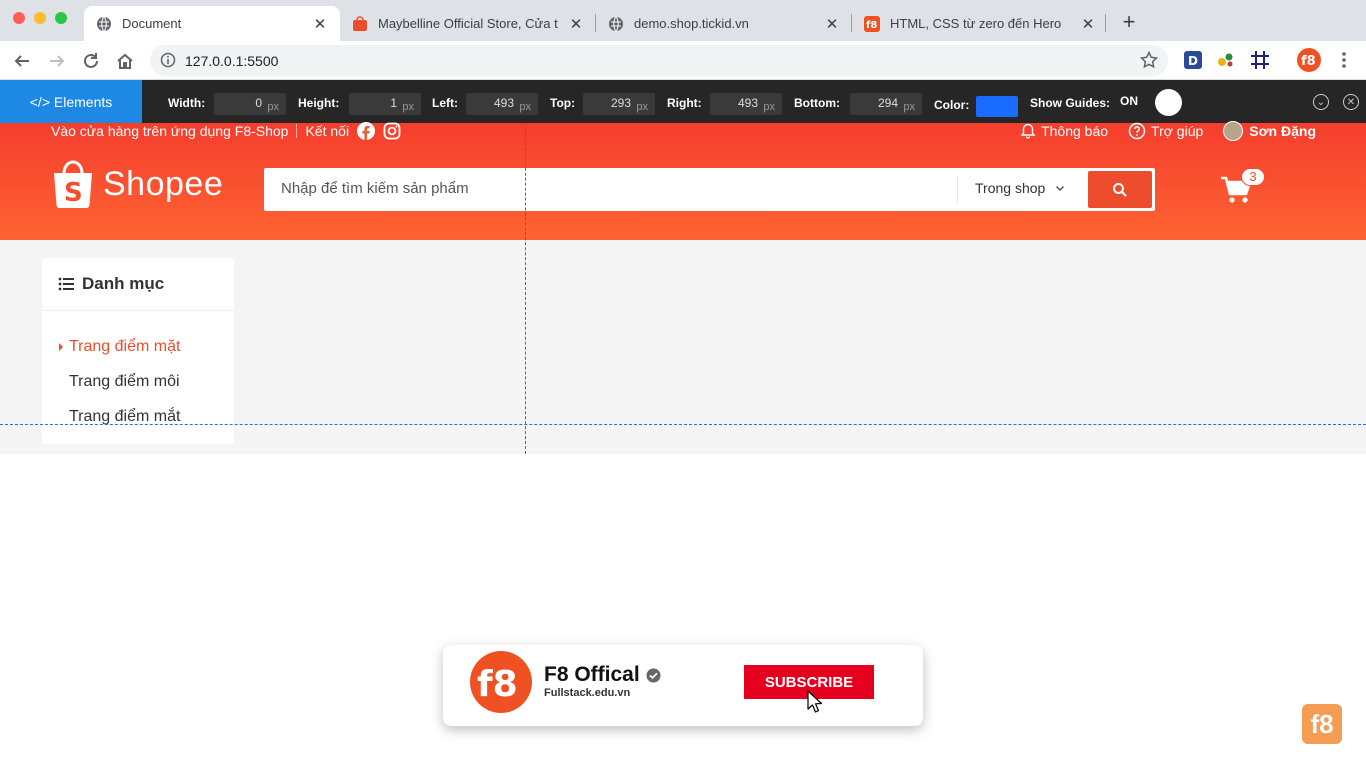 The width and height of the screenshot is (1366, 768). I want to click on category-item-lips: Trang điểm môi, so click(124, 382).